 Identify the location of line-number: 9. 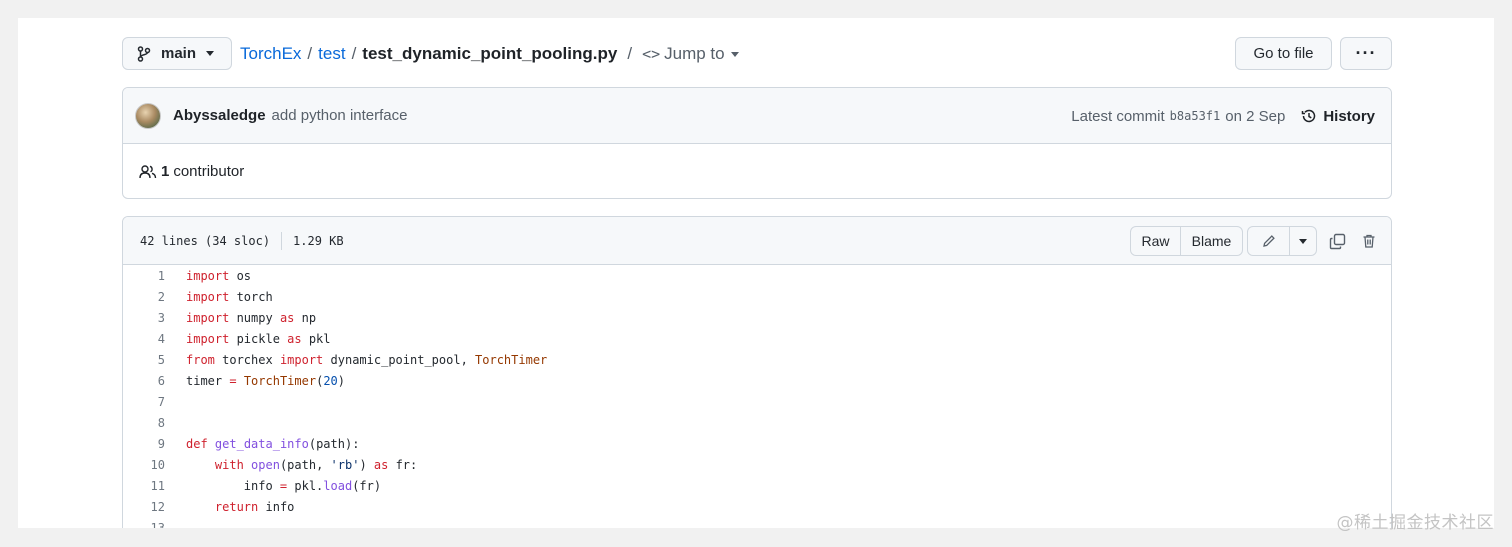
(144, 444).